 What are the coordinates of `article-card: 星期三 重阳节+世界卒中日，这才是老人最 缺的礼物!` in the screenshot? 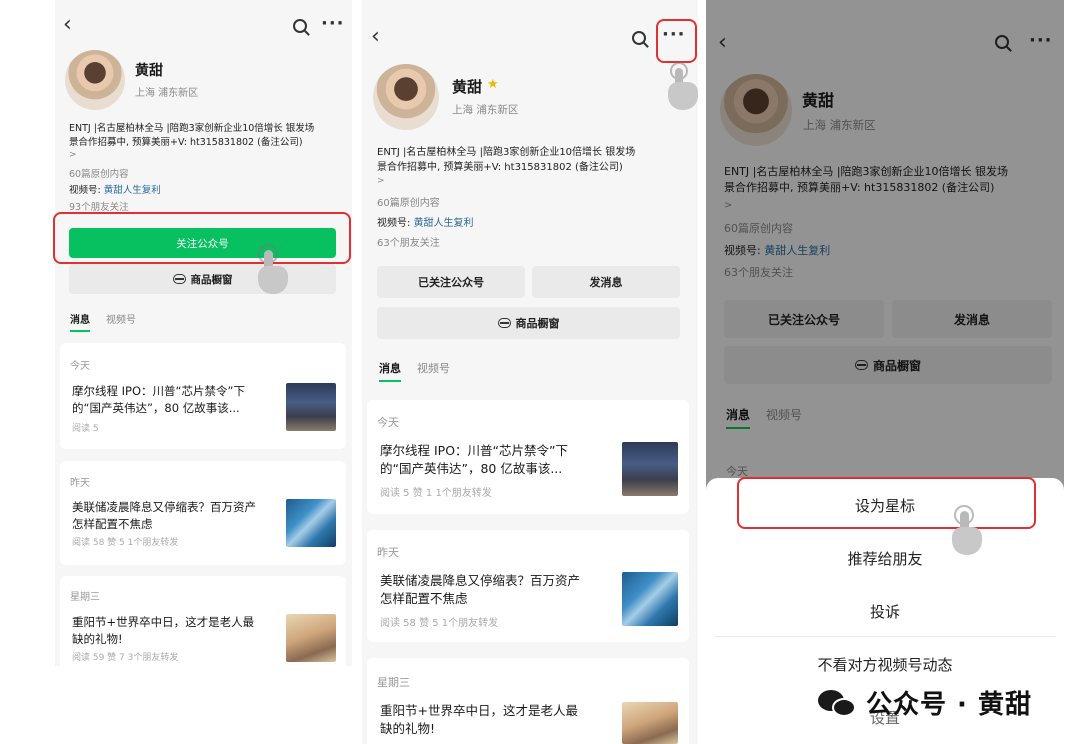 It's located at (528, 701).